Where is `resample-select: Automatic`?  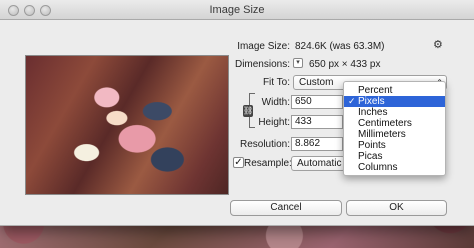 resample-select: Automatic is located at coordinates (318, 163).